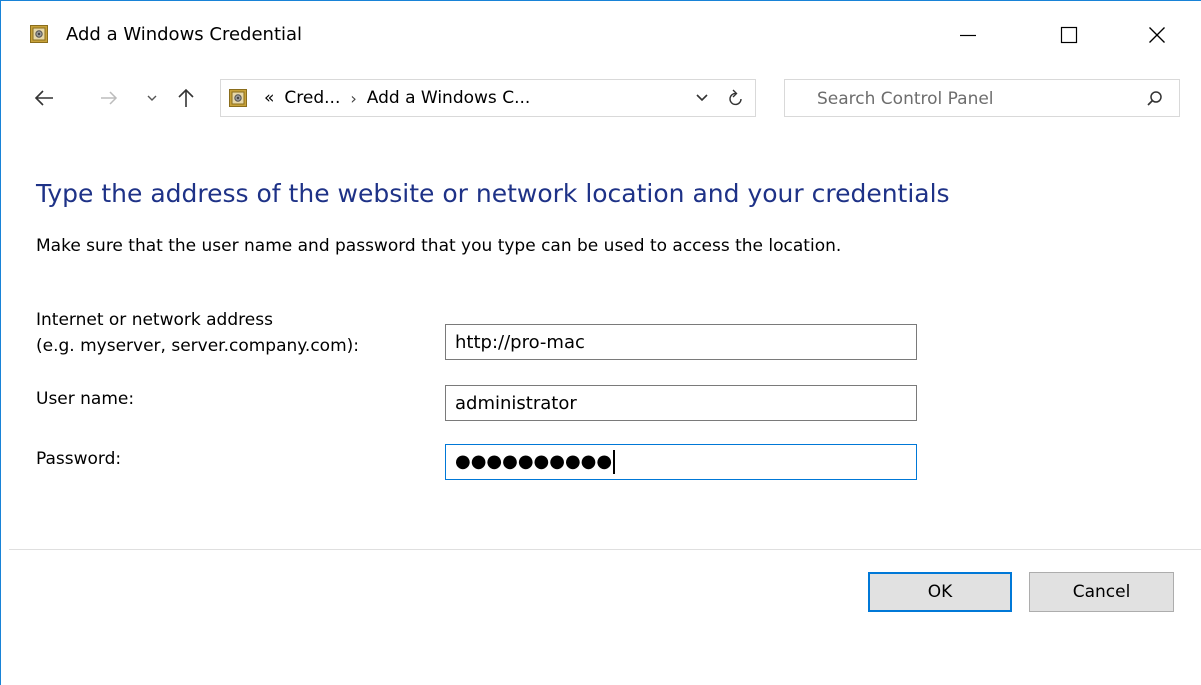 The image size is (1201, 685). I want to click on close-icon, so click(1157, 35).